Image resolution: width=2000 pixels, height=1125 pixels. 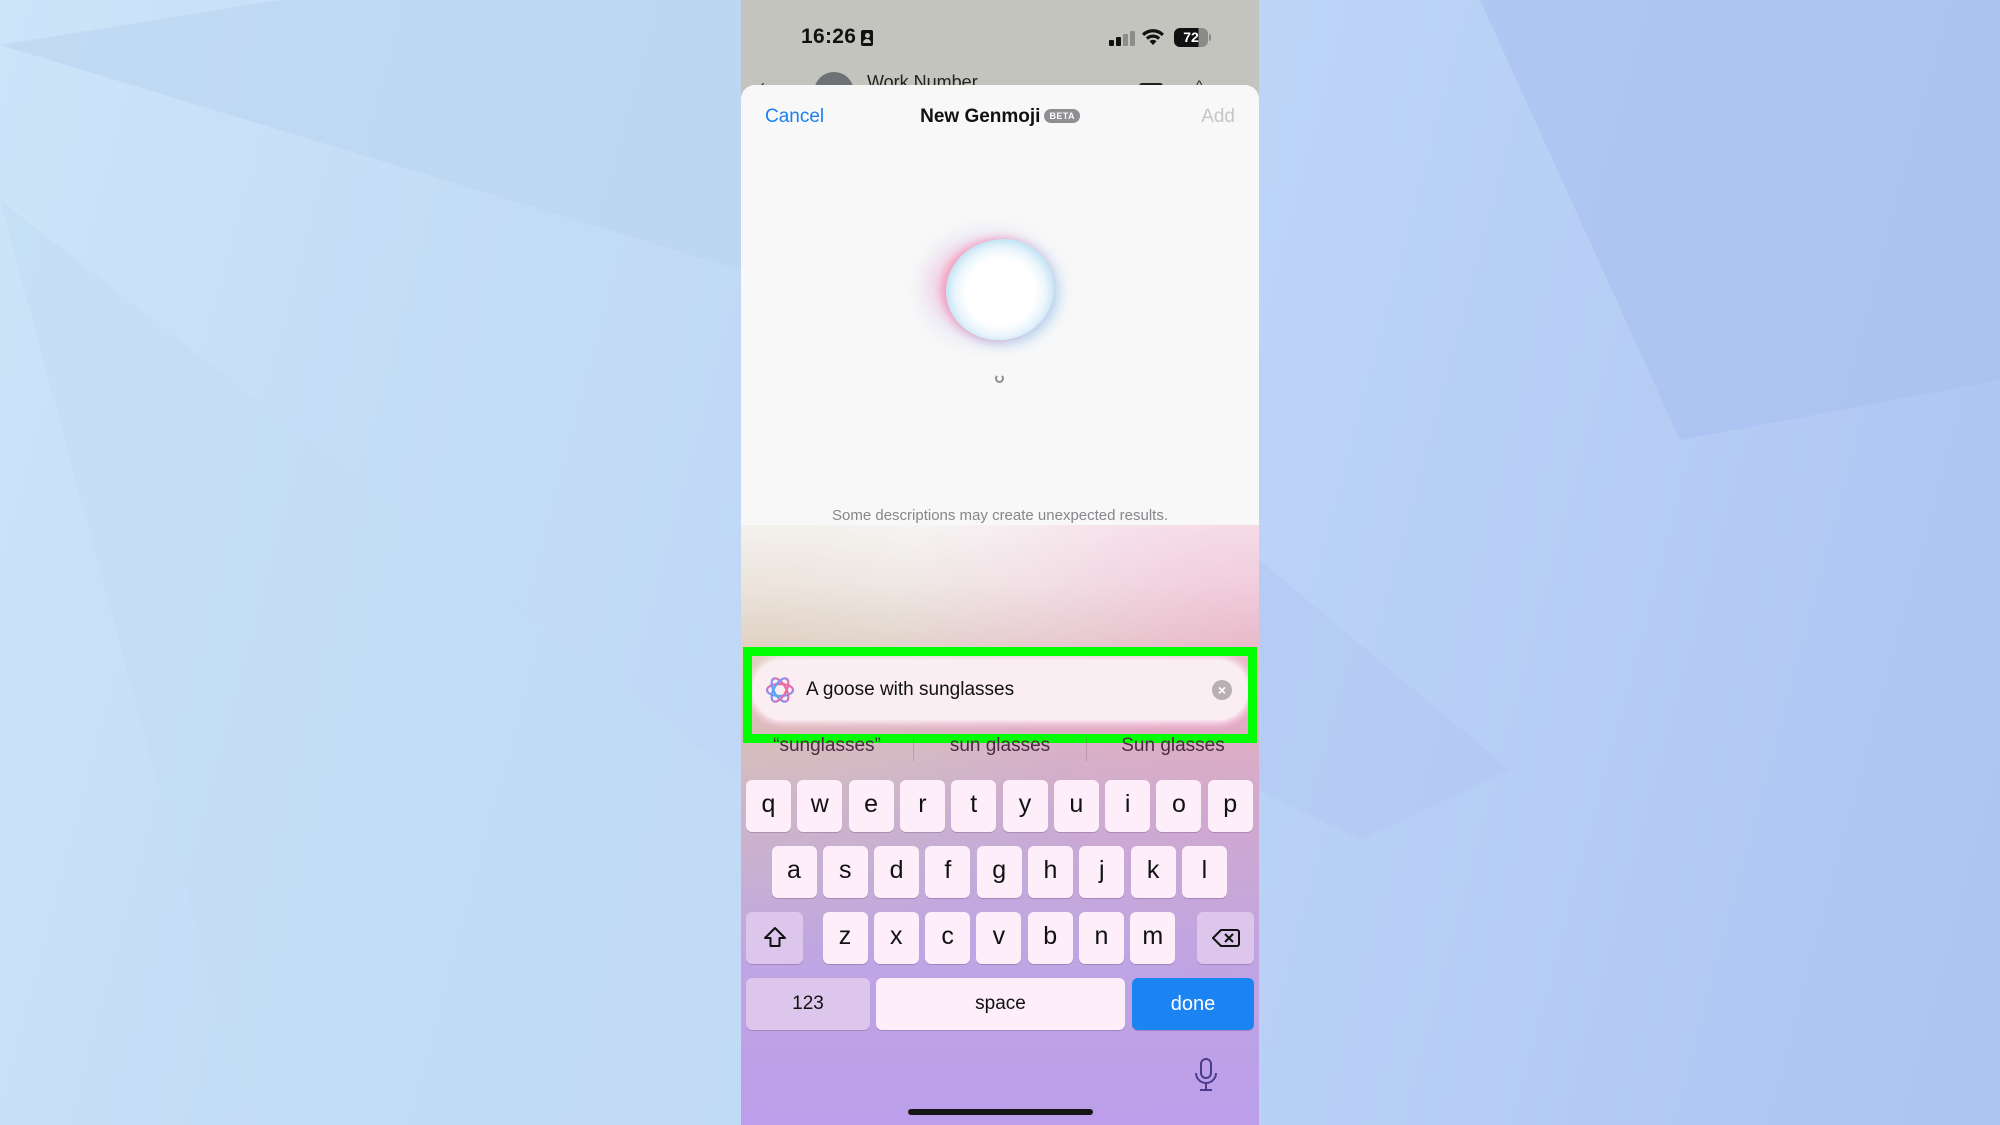 What do you see at coordinates (820, 806) in the screenshot?
I see `key-w: w` at bounding box center [820, 806].